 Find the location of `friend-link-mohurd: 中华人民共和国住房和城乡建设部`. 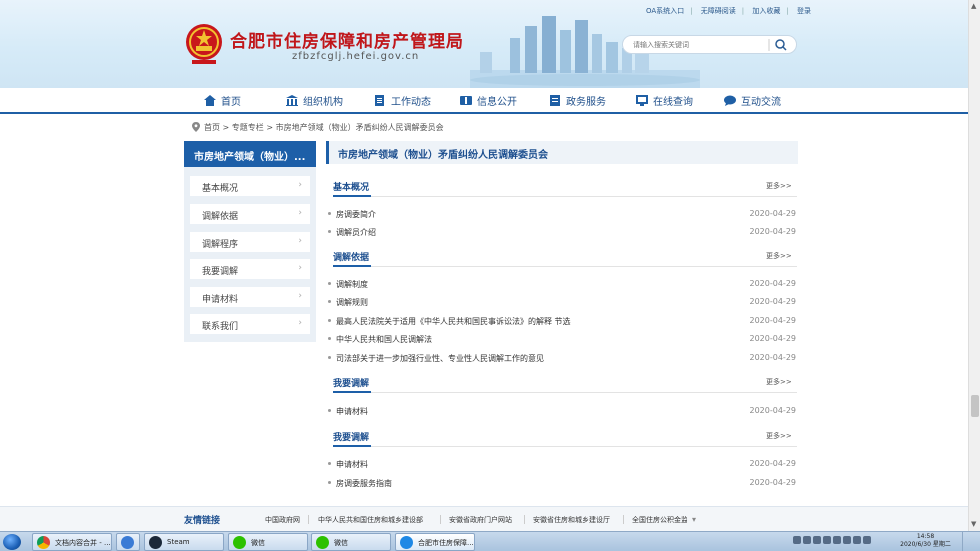

friend-link-mohurd: 中华人民共和国住房和城乡建设部 is located at coordinates (370, 520).